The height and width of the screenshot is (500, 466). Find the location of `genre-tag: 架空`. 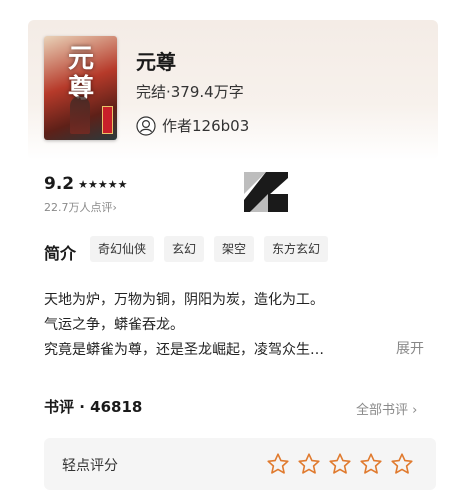

genre-tag: 架空 is located at coordinates (234, 249).